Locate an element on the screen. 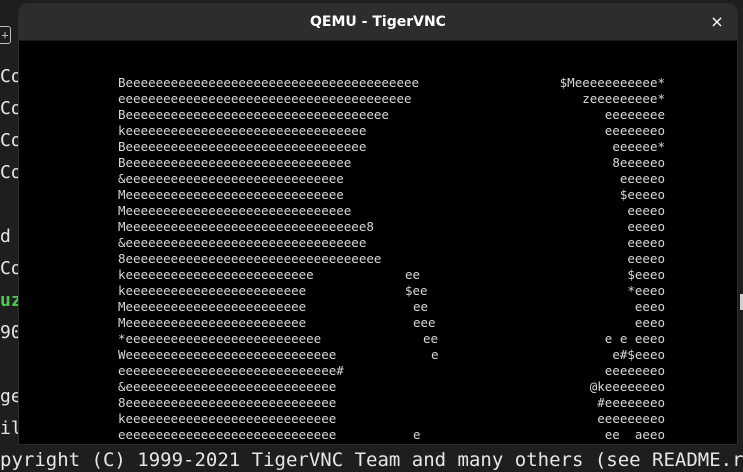 Image resolution: width=743 pixels, height=472 pixels. window-title: QEMU - TigerVNC is located at coordinates (378, 22).